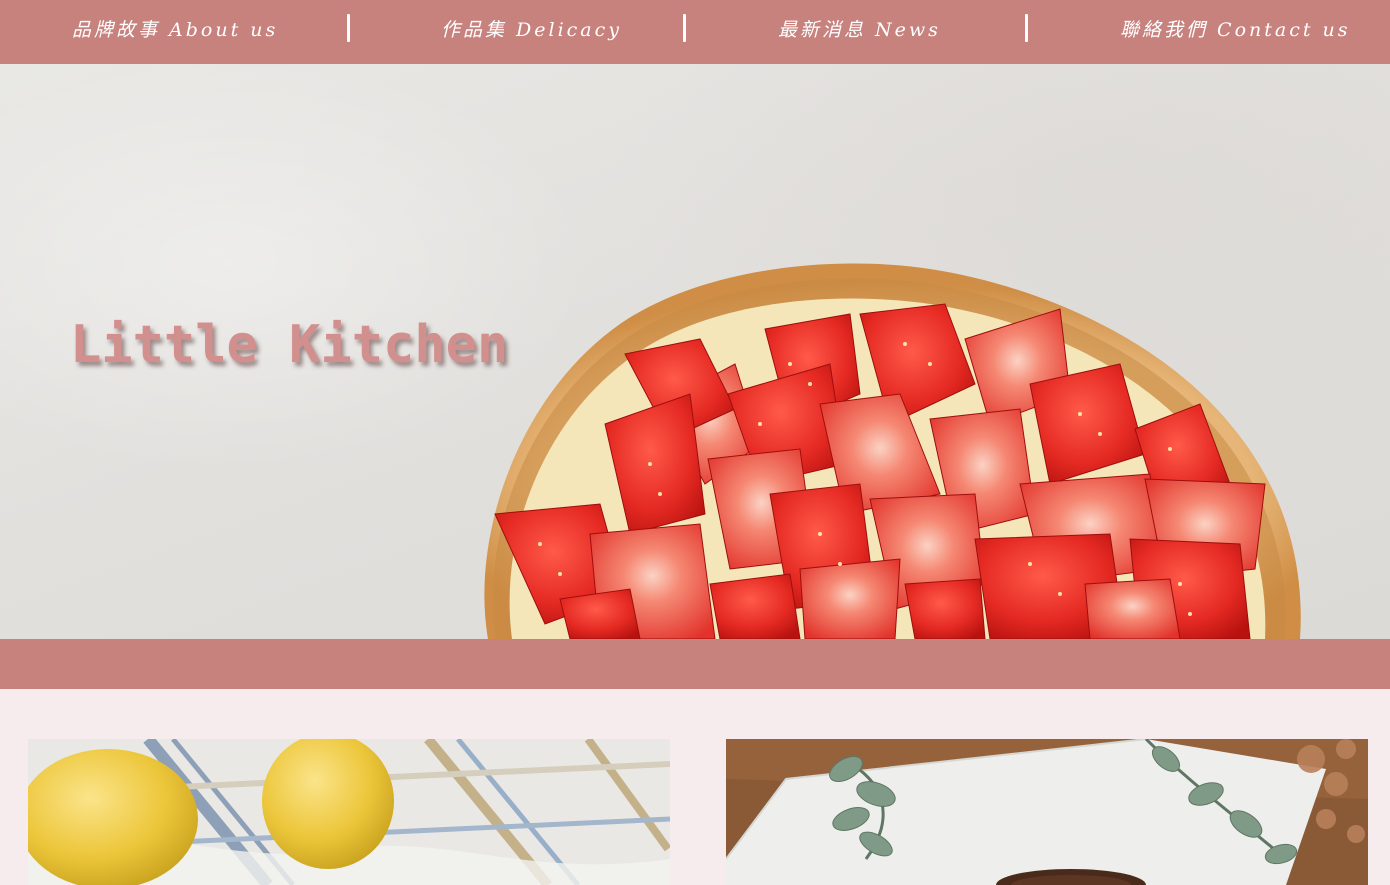 The height and width of the screenshot is (885, 1390). What do you see at coordinates (1235, 30) in the screenshot?
I see `nav-contact-us-link: 聯絡我們 Contact us` at bounding box center [1235, 30].